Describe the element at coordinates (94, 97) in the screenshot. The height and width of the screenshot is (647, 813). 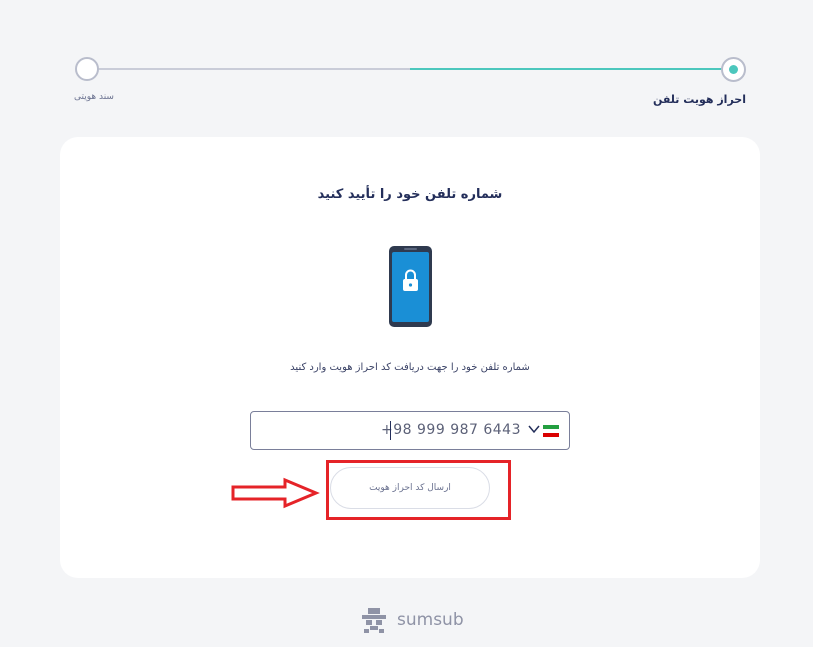
I see `step-label-document: سند هویتی` at that location.